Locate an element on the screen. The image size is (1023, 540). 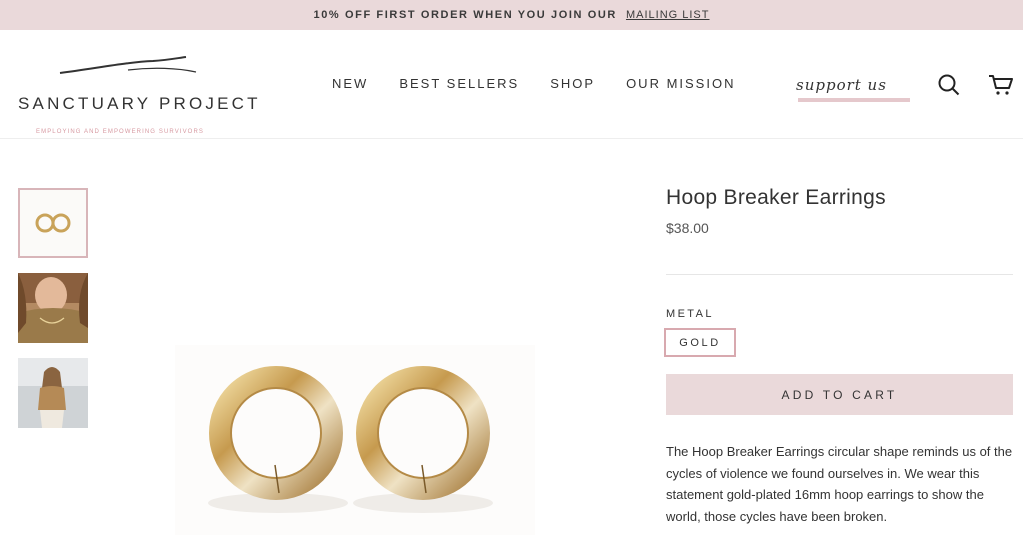
product-price: $38.00 is located at coordinates (687, 228).